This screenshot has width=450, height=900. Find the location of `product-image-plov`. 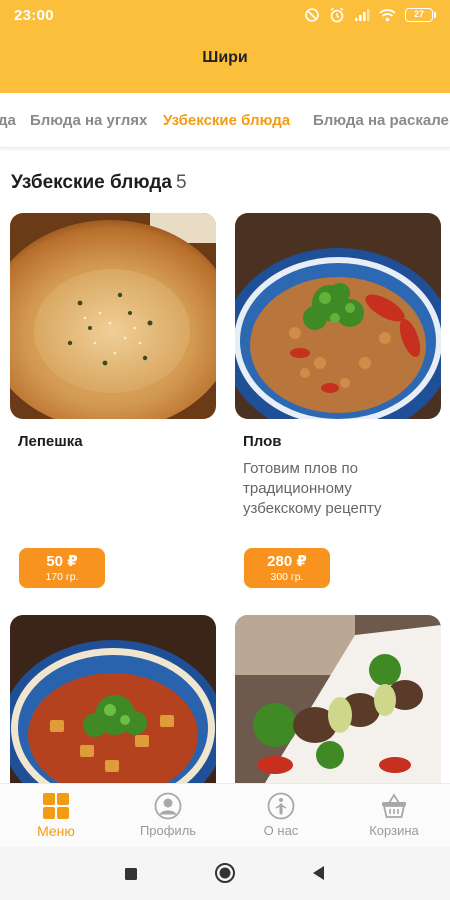

product-image-plov is located at coordinates (338, 316).